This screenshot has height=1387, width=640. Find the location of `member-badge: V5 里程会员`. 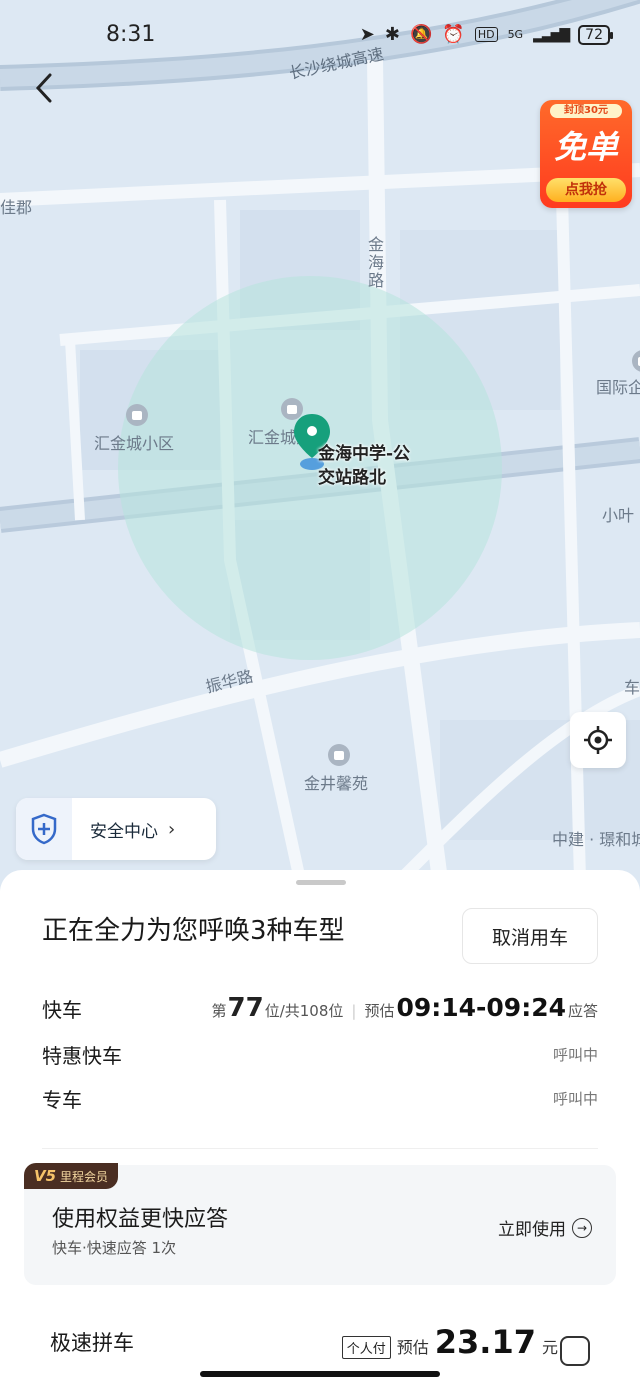

member-badge: V5 里程会员 is located at coordinates (71, 1176).